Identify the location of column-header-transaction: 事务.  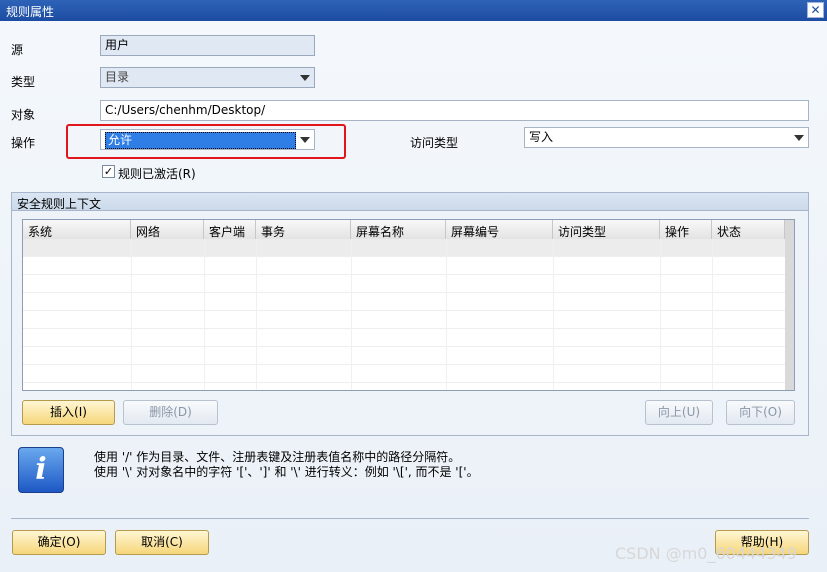
(303, 229).